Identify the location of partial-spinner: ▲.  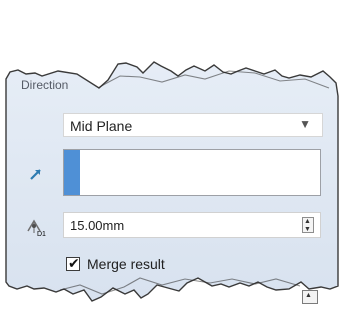
(310, 297).